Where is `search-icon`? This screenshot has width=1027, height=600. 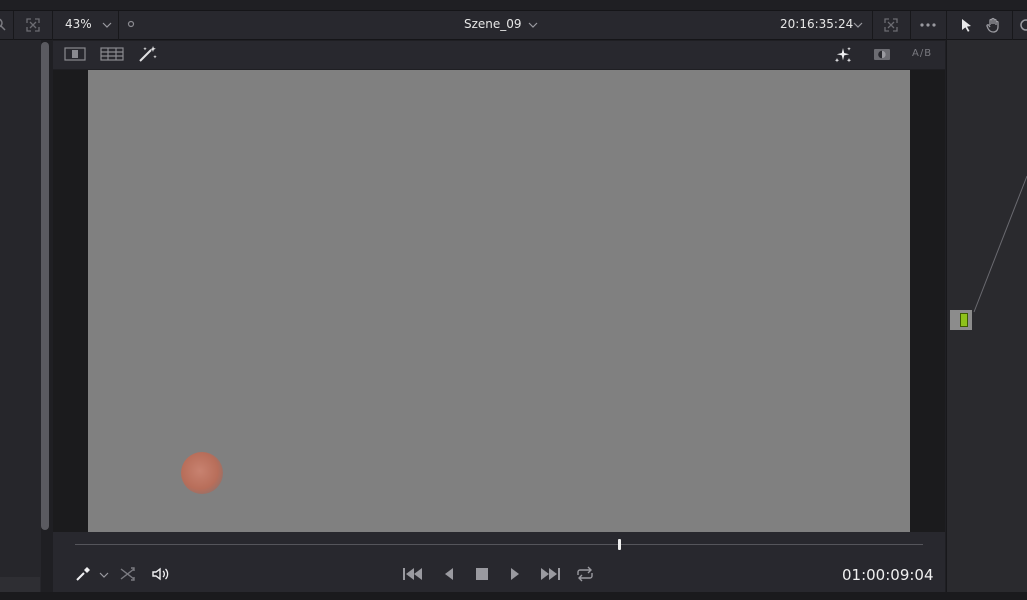
search-icon is located at coordinates (4, 25).